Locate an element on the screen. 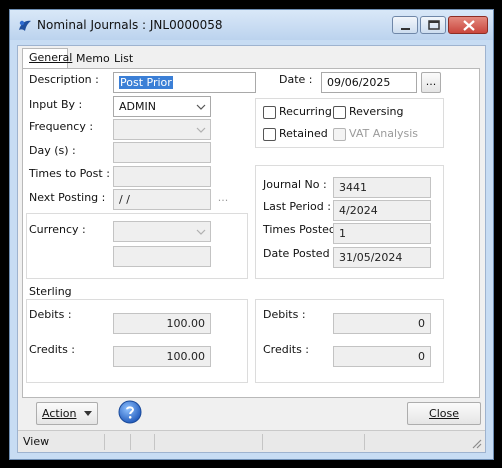 The image size is (502, 468). vat-analysis-checkbox-box is located at coordinates (339, 134).